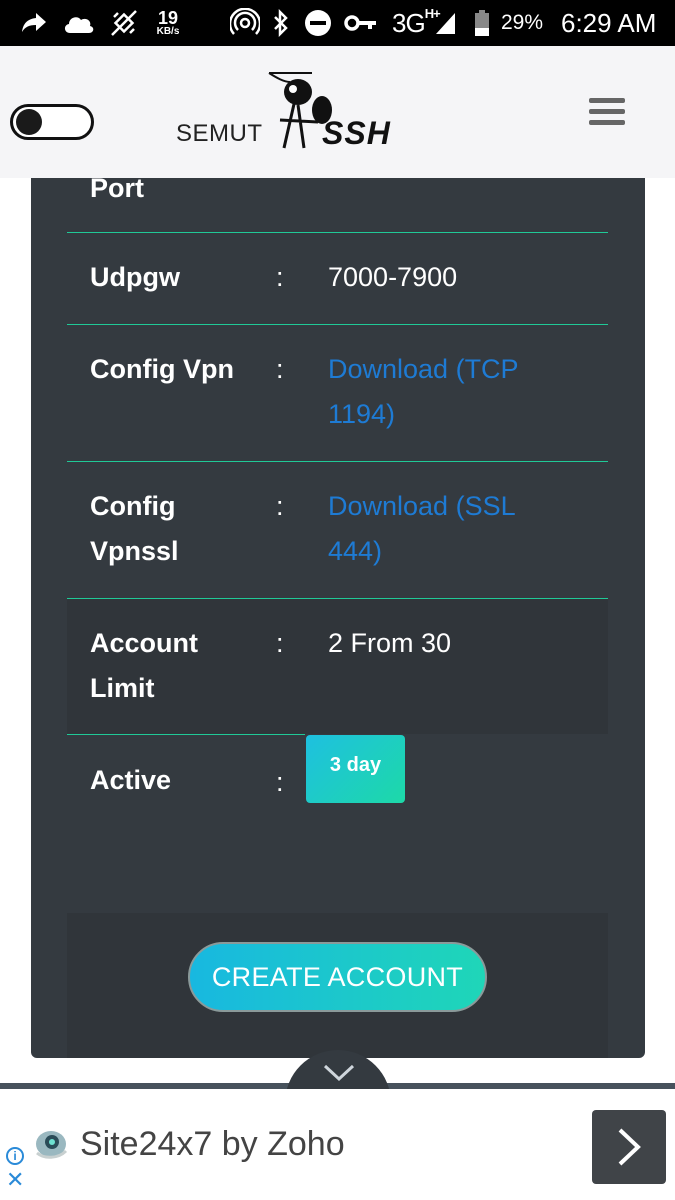 Image resolution: width=675 pixels, height=1200 pixels. Describe the element at coordinates (117, 190) in the screenshot. I see `port-label: Port` at that location.